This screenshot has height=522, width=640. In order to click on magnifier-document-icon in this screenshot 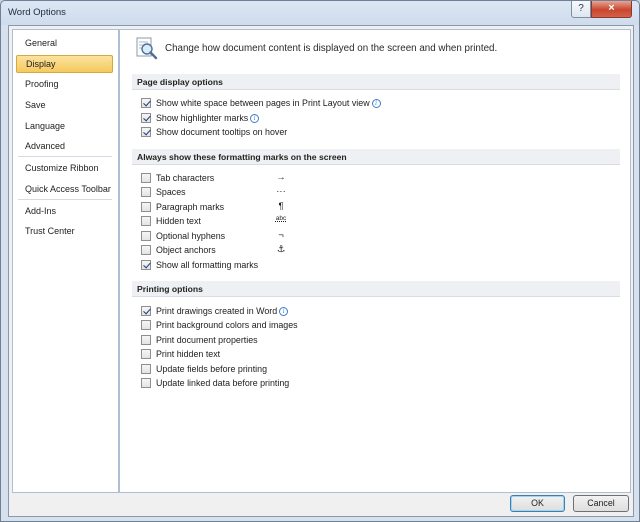, I will do `click(147, 48)`.